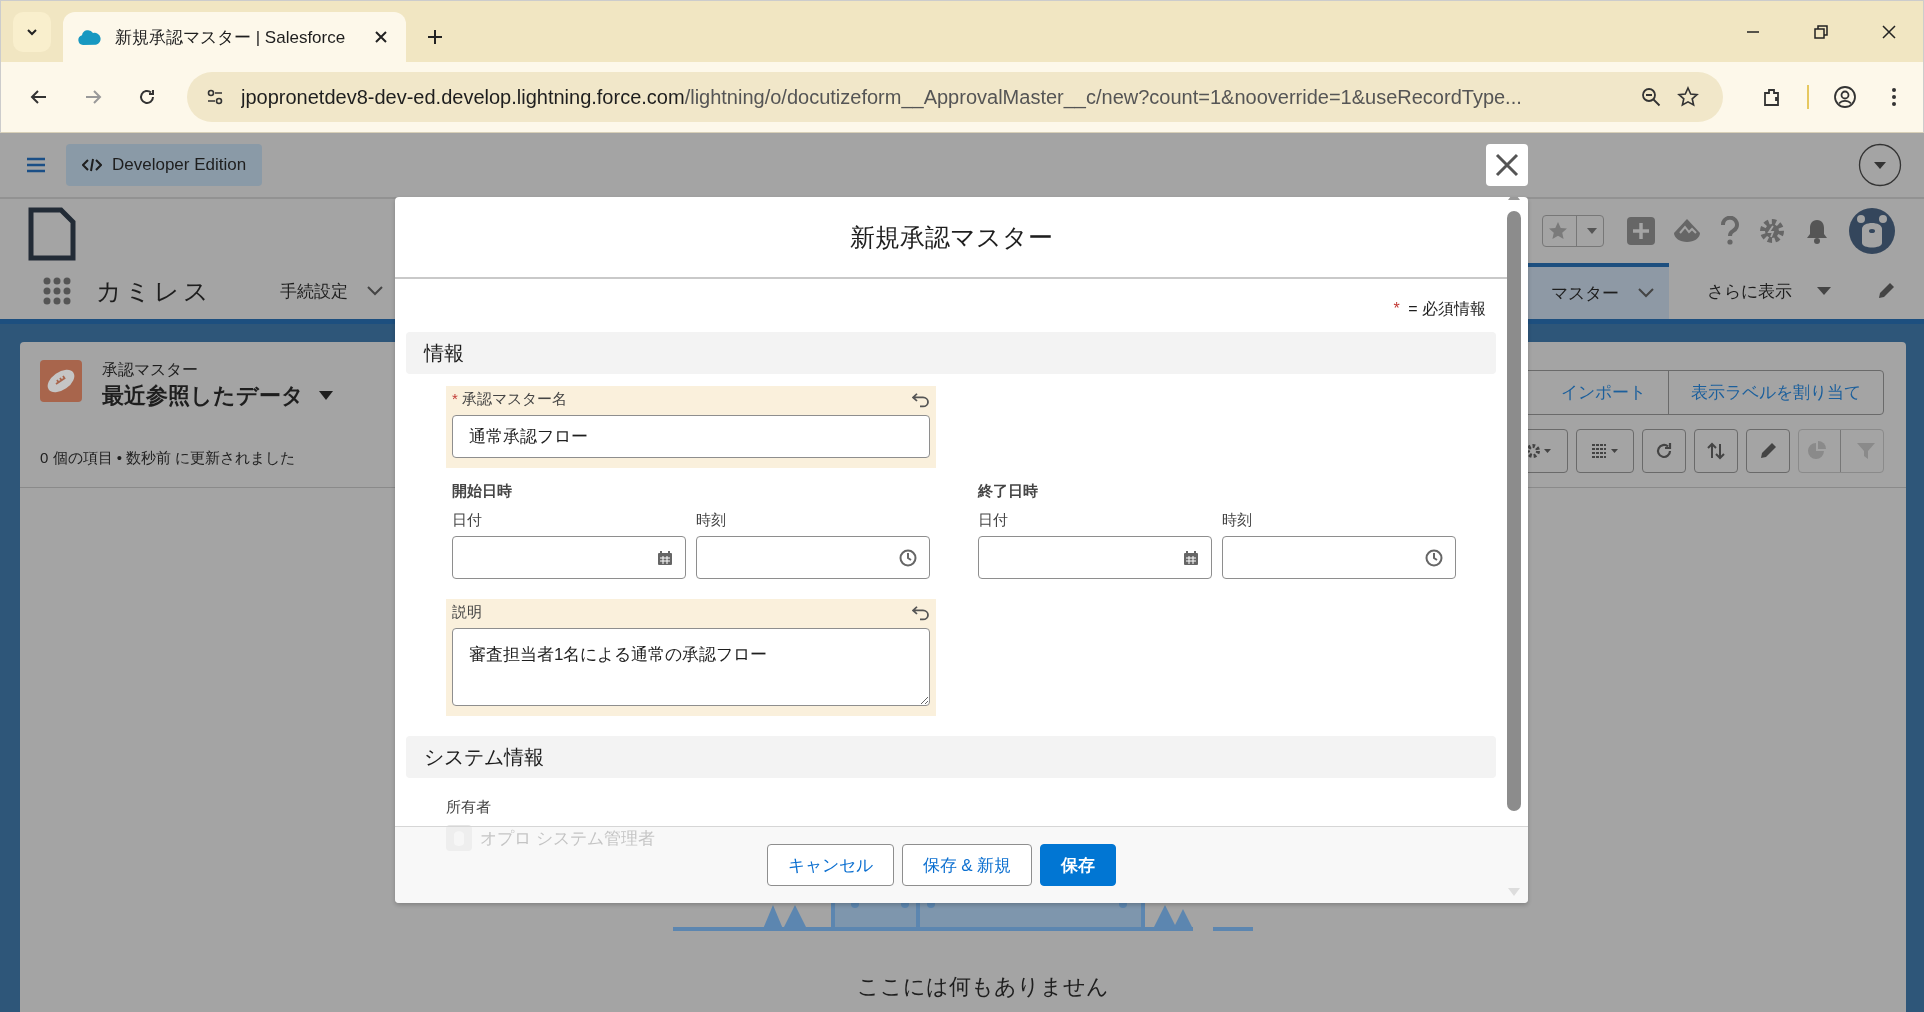 This screenshot has height=1012, width=1924. Describe the element at coordinates (154, 291) in the screenshot. I see `app-name: カミレス` at that location.